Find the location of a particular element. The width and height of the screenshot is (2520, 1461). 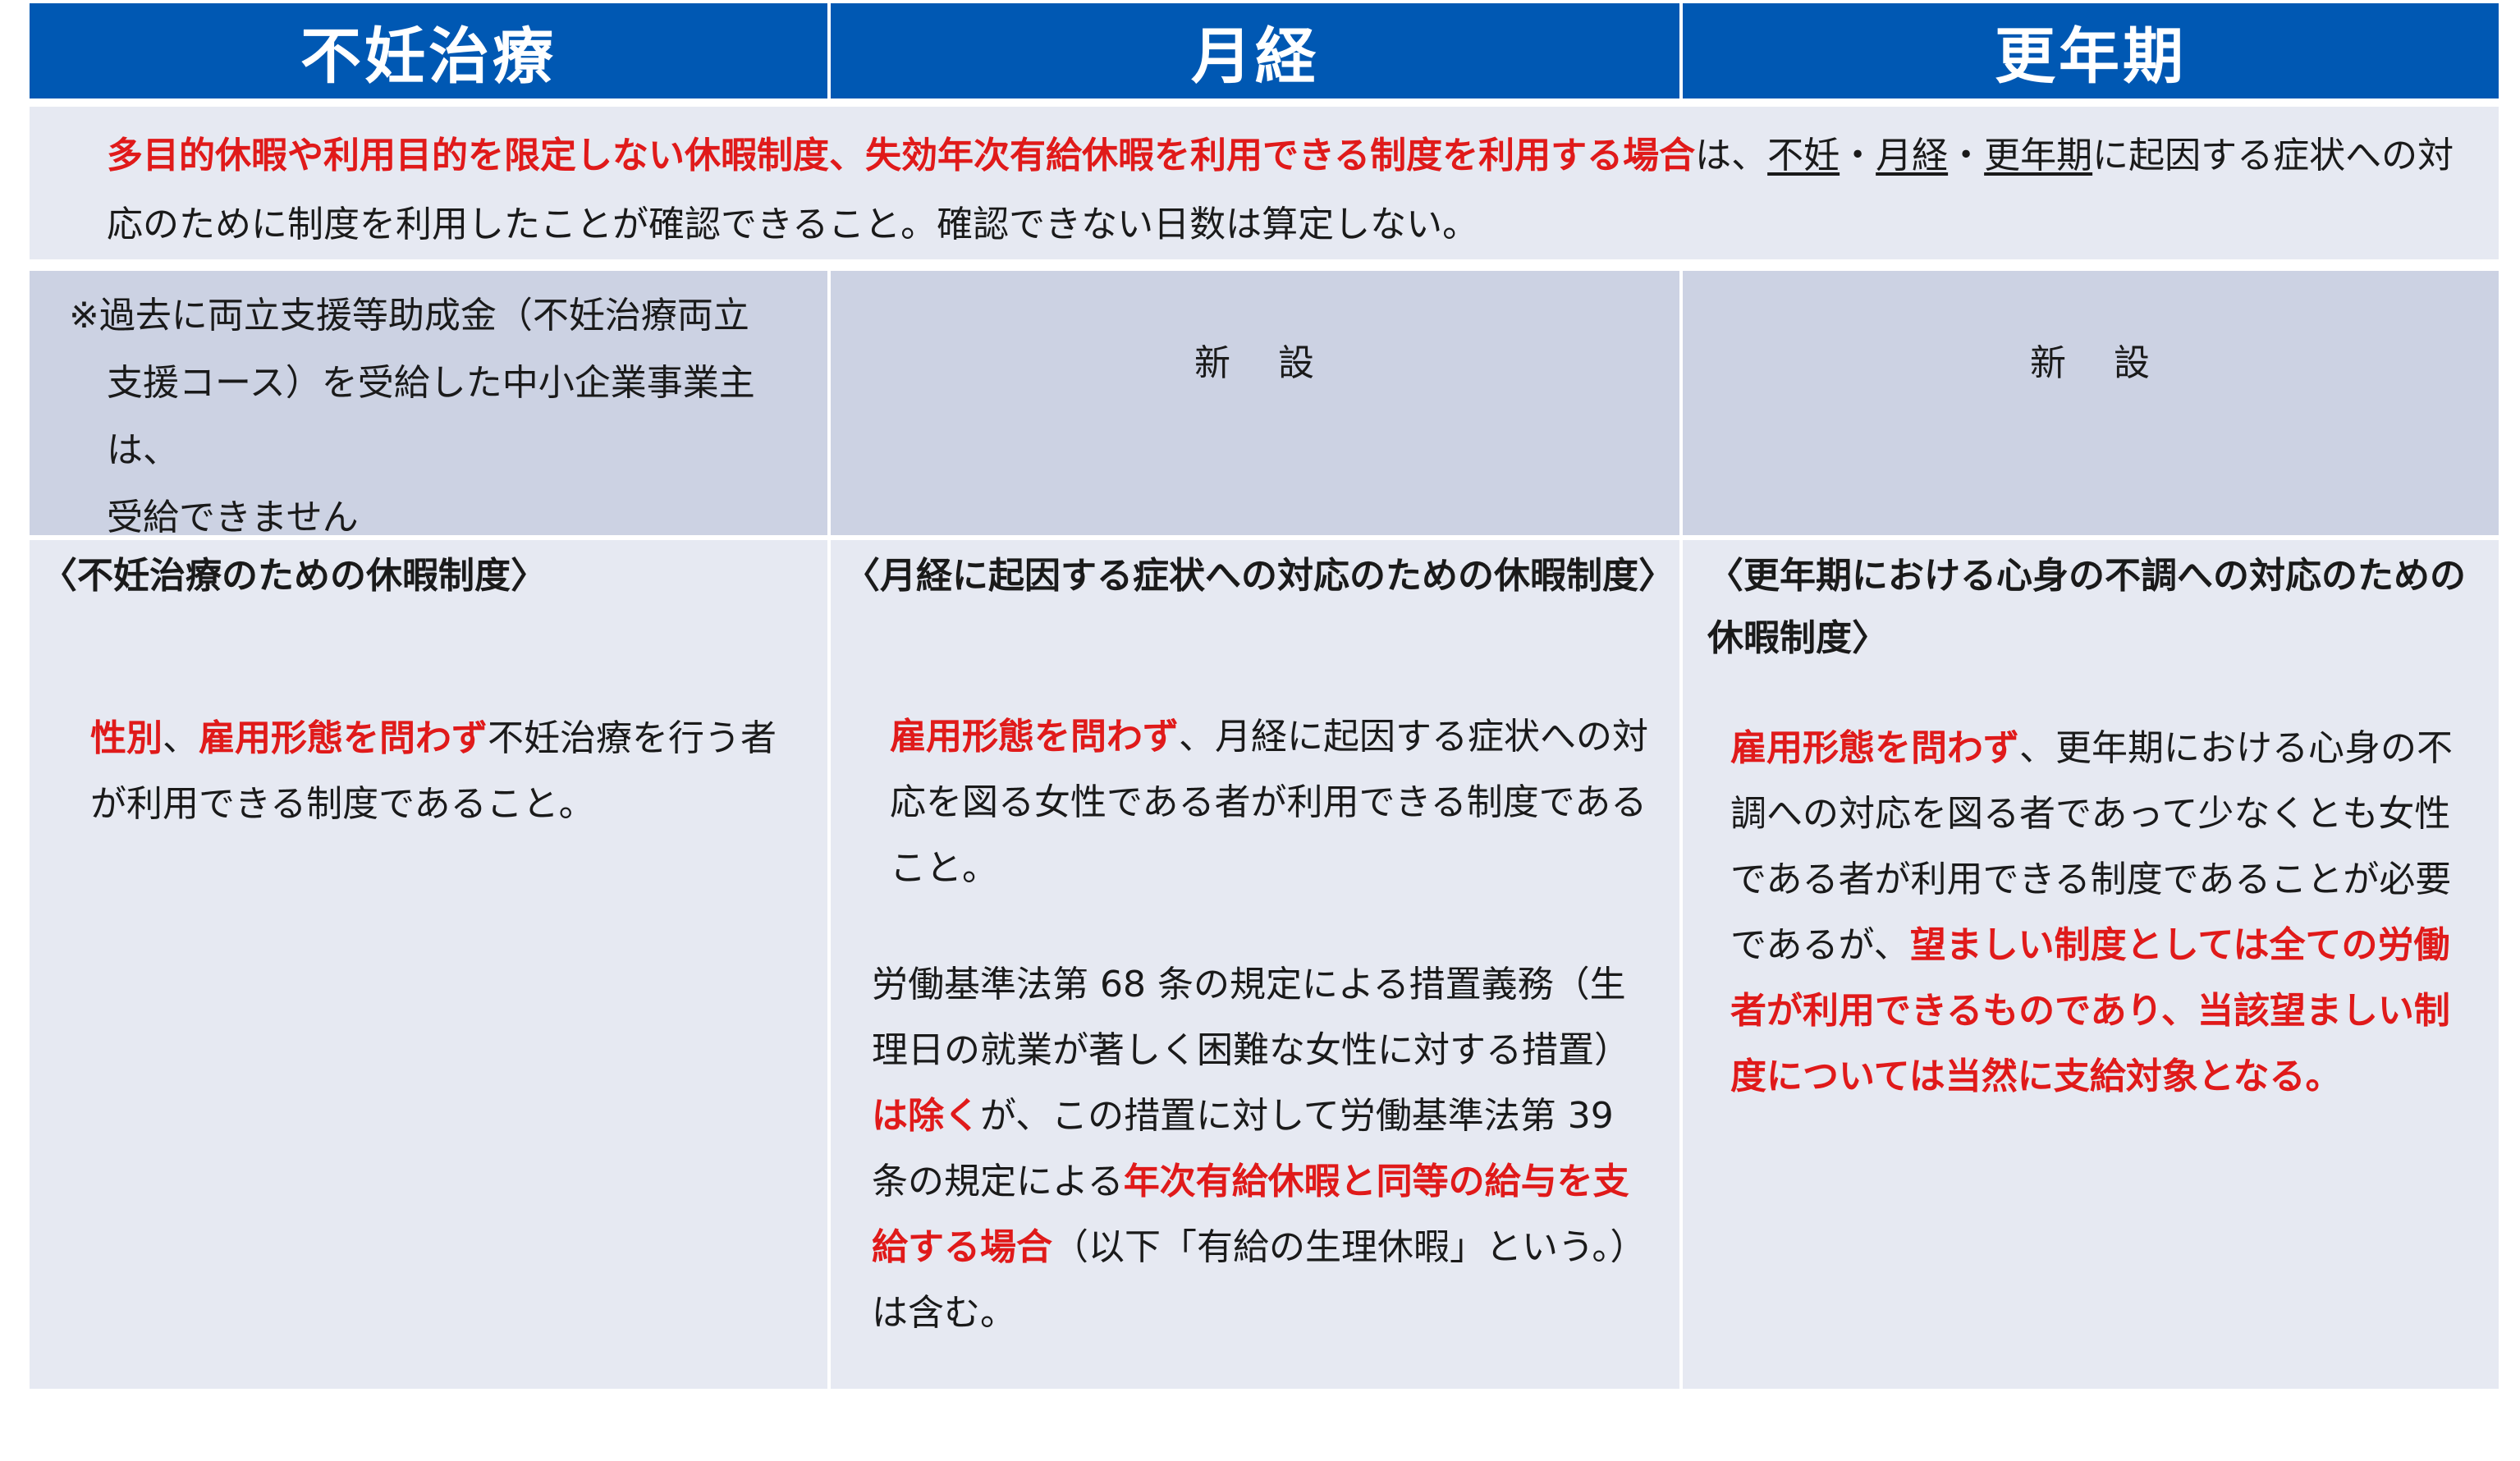

section-heading: 〈月経に起因する症状への対応のための休暇制度〉 is located at coordinates (1259, 576).